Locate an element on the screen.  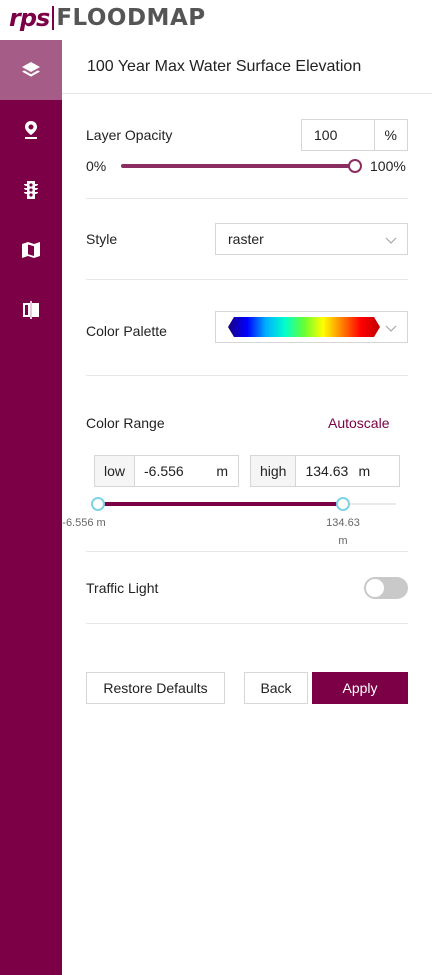
layer-opacity-label: Layer Opacity is located at coordinates (129, 135).